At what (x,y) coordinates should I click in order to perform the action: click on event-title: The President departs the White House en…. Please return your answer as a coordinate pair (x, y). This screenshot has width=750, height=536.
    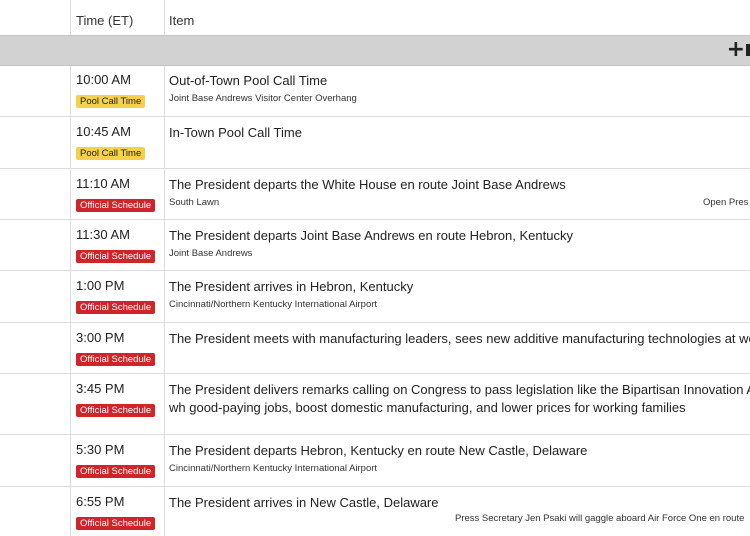
    Looking at the image, I should click on (367, 185).